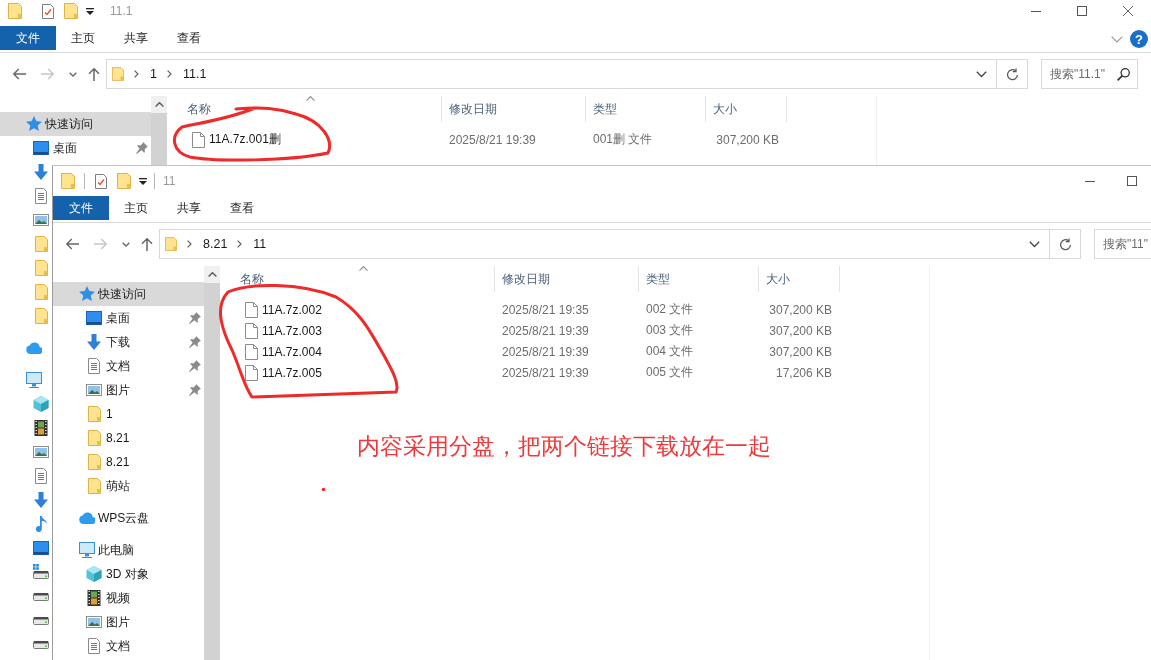 This screenshot has height=660, width=1151. I want to click on breadcrumb-item: 11, so click(260, 244).